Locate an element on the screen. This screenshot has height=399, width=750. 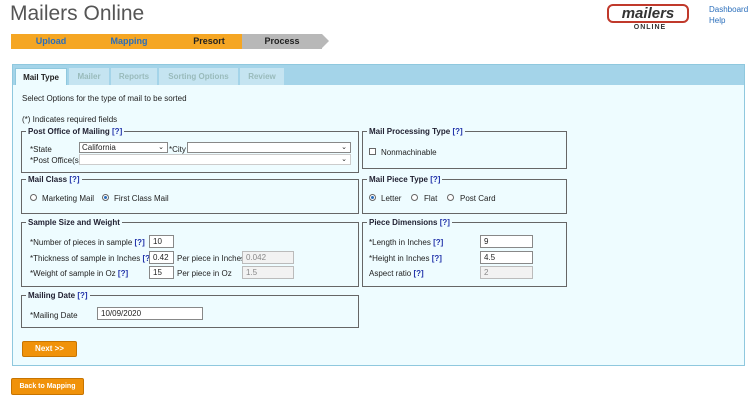
state-label: *State is located at coordinates (41, 149).